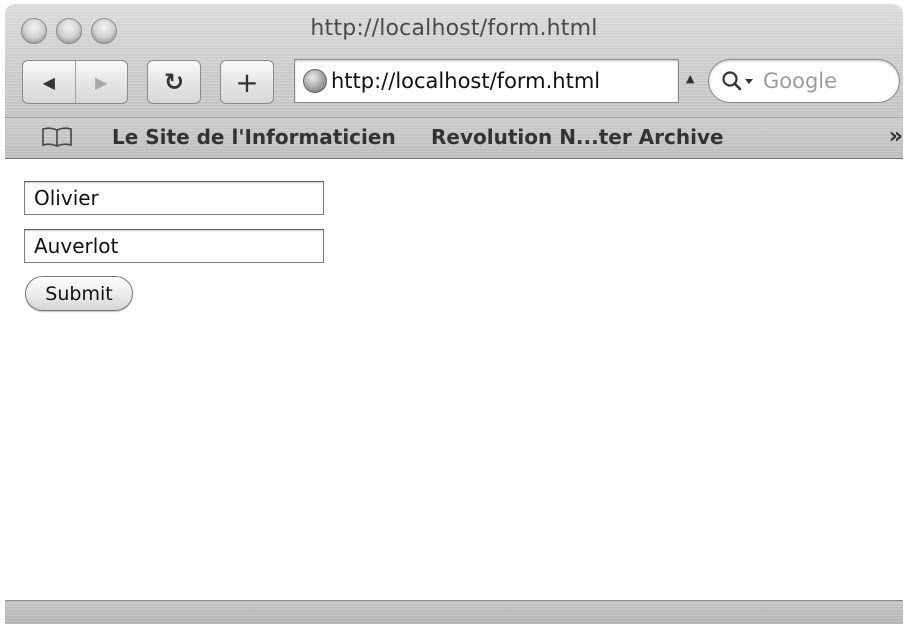 This screenshot has width=905, height=624. I want to click on first-name-value: Olivier, so click(66, 198).